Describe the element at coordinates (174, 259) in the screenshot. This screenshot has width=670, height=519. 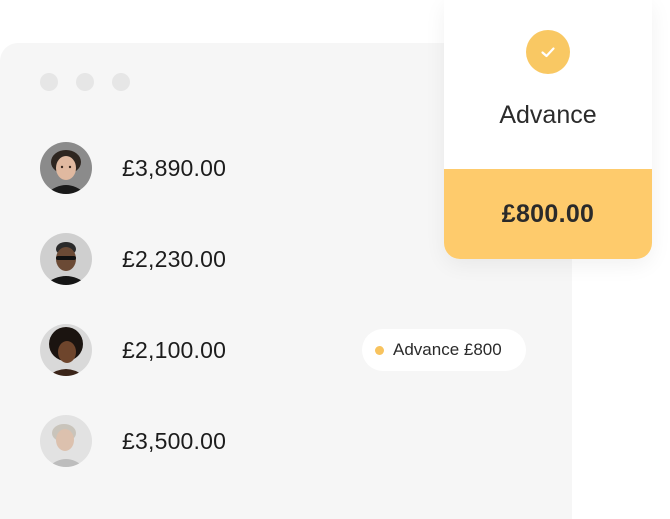
I see `payment-amount: £2,230.00` at that location.